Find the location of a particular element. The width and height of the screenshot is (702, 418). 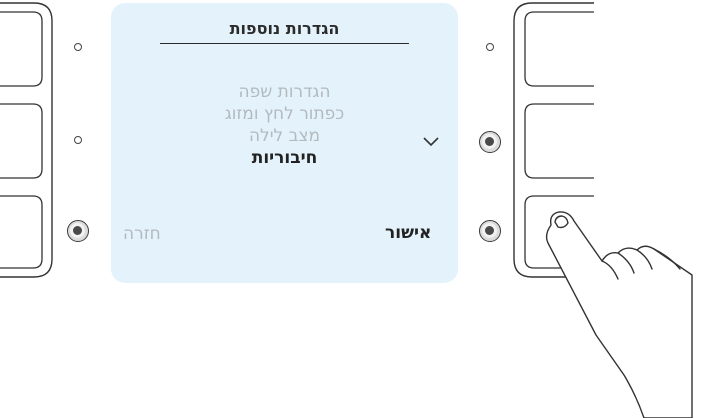

left-key-1-indicator is located at coordinates (78, 47).